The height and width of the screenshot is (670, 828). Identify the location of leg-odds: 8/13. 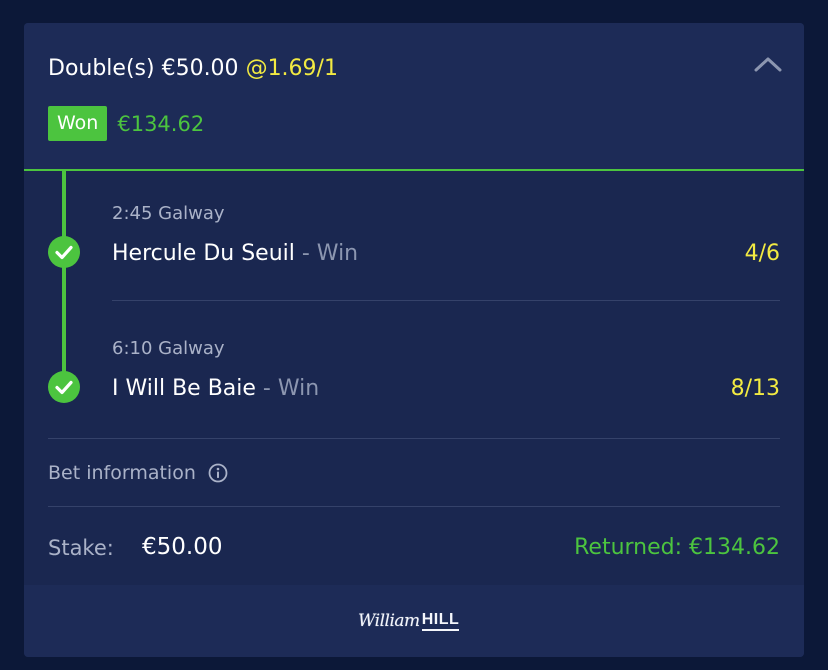
(755, 388).